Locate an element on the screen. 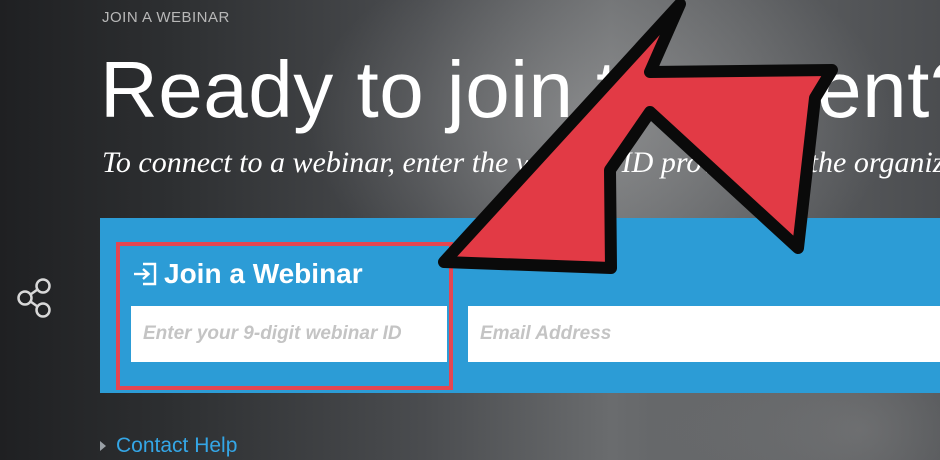  contact-help: Contact Help is located at coordinates (168, 446).